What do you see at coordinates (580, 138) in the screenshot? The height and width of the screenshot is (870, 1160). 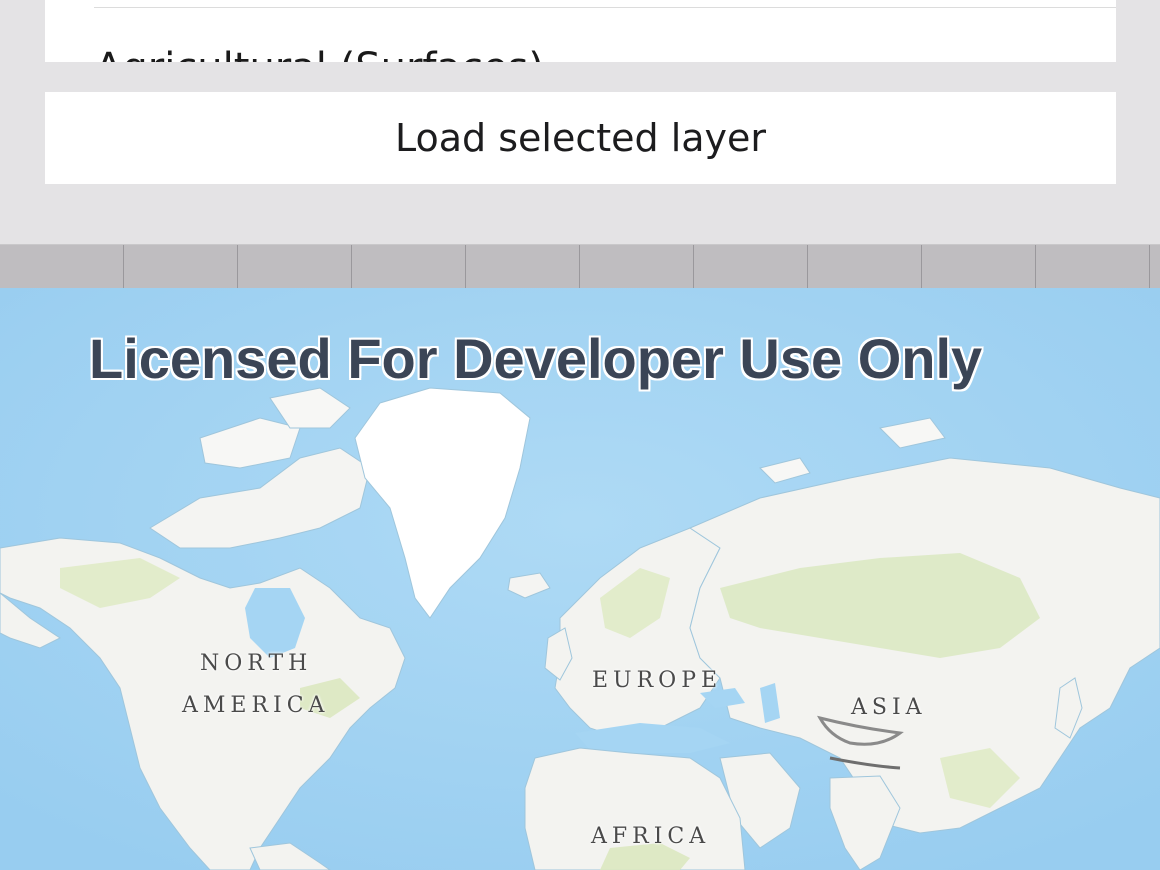 I see `load-selected-layer-button: Load selected layer` at bounding box center [580, 138].